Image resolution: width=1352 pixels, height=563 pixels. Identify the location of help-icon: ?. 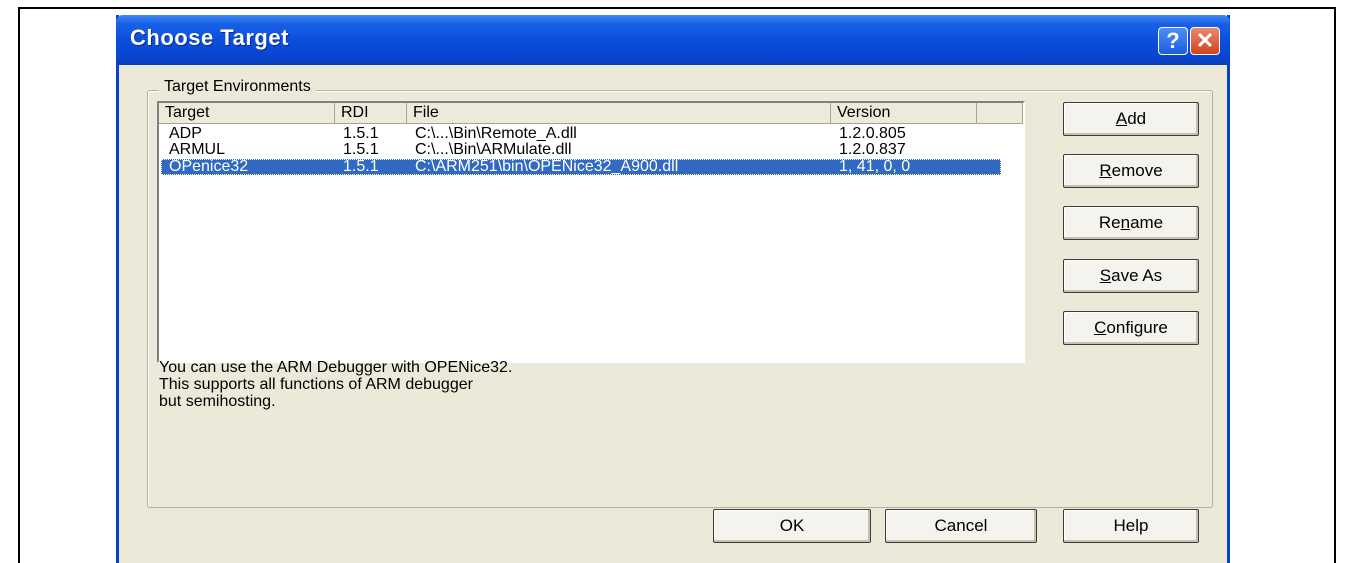
(1173, 41).